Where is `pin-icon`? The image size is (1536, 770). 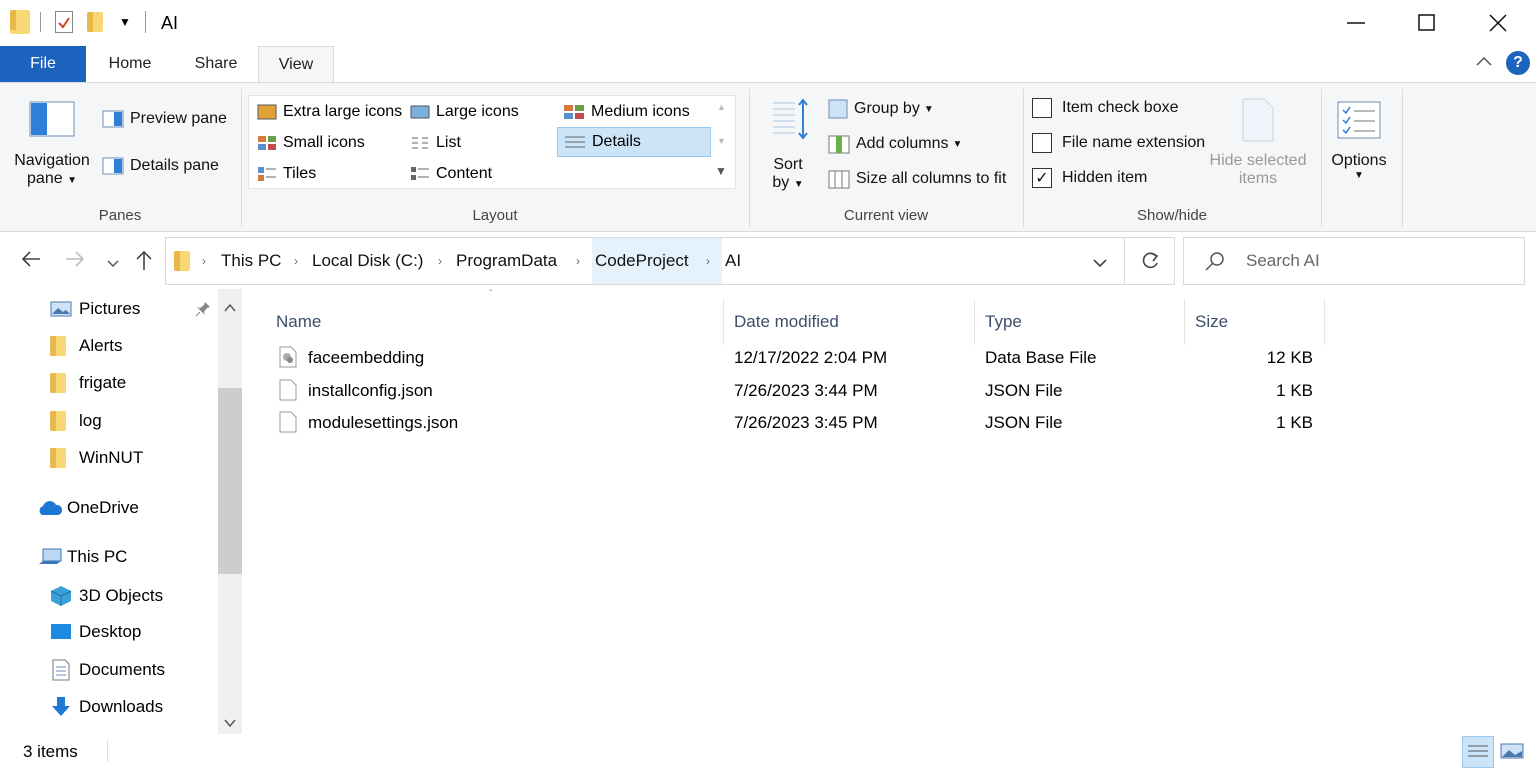
pin-icon is located at coordinates (203, 311).